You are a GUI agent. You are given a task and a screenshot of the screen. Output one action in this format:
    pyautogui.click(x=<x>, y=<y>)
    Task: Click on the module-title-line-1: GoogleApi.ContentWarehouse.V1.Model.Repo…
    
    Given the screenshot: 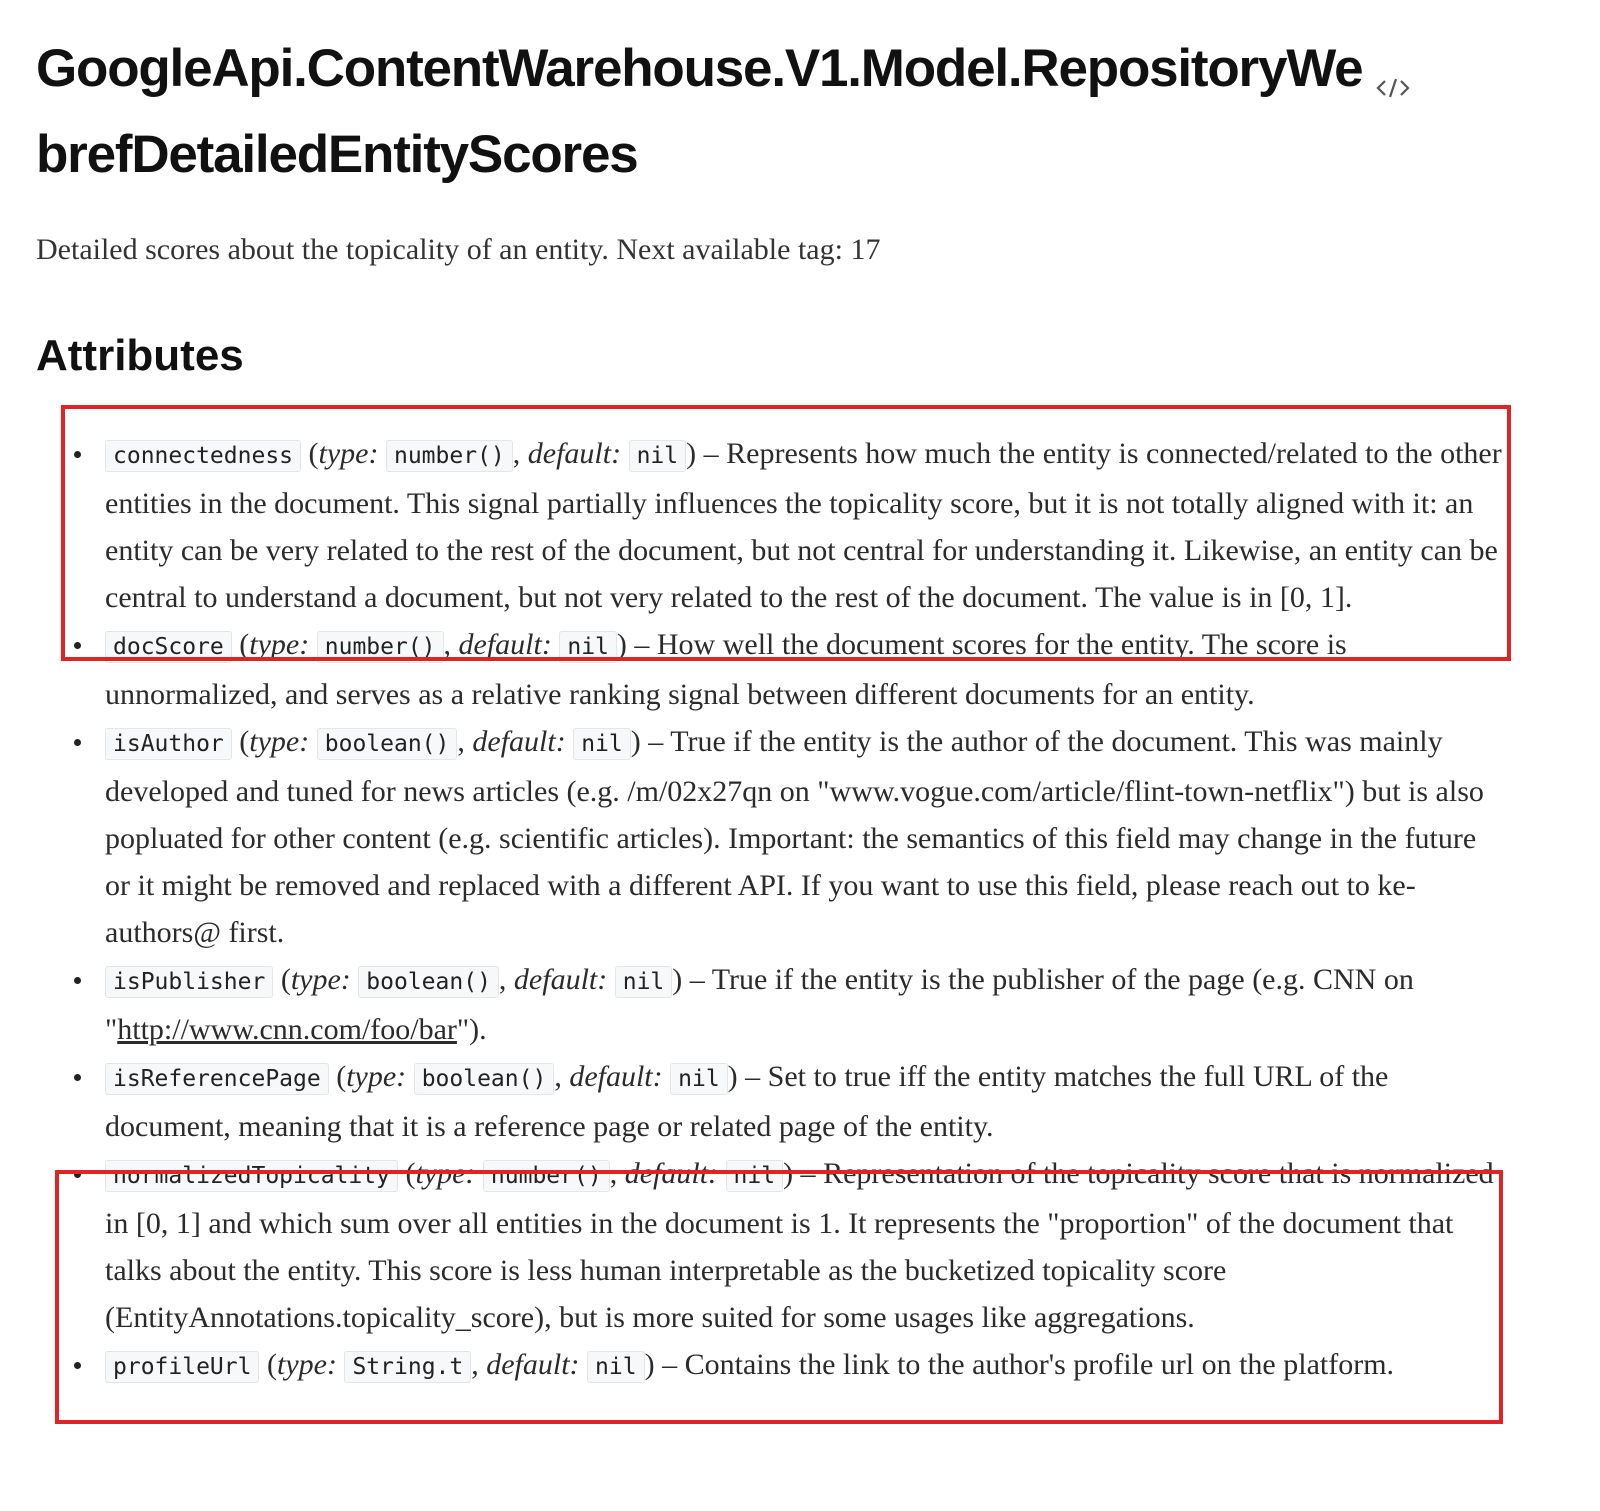 What is the action you would take?
    pyautogui.click(x=776, y=69)
    